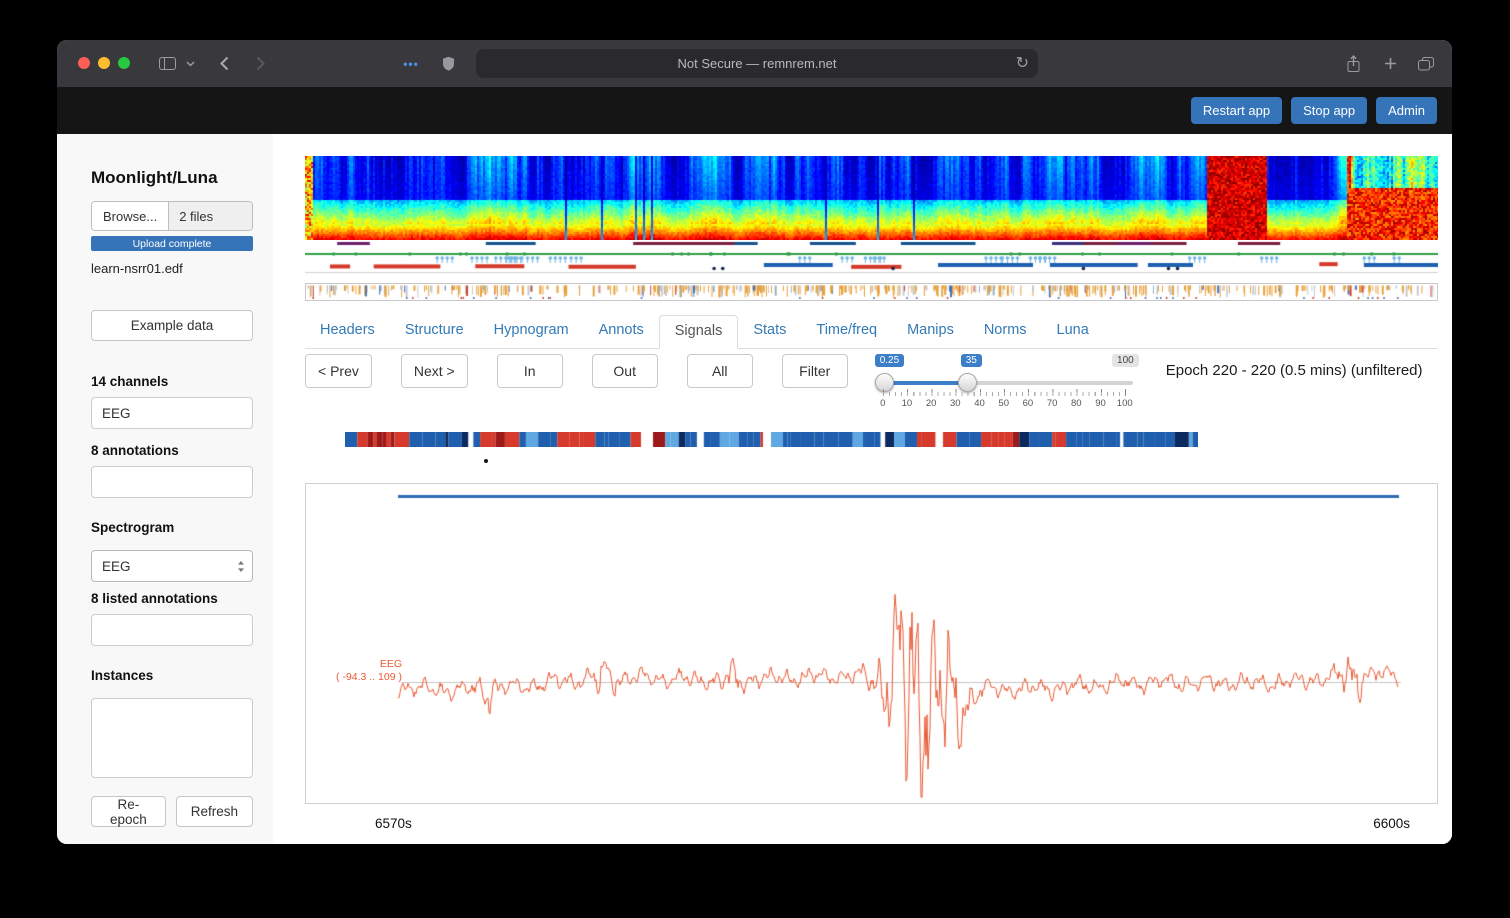 The width and height of the screenshot is (1510, 918). What do you see at coordinates (1006, 383) in the screenshot?
I see `frequency-range-slider: 0.25 35 100 0 10 20 30 40 50 60 70 80 90 100` at bounding box center [1006, 383].